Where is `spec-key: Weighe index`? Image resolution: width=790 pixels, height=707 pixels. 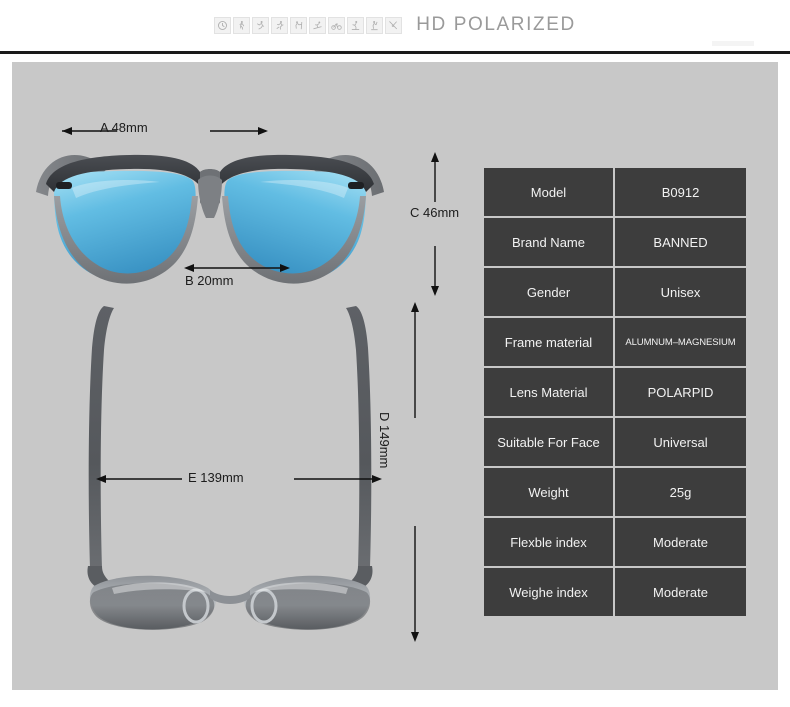
spec-key: Weighe index is located at coordinates (548, 592).